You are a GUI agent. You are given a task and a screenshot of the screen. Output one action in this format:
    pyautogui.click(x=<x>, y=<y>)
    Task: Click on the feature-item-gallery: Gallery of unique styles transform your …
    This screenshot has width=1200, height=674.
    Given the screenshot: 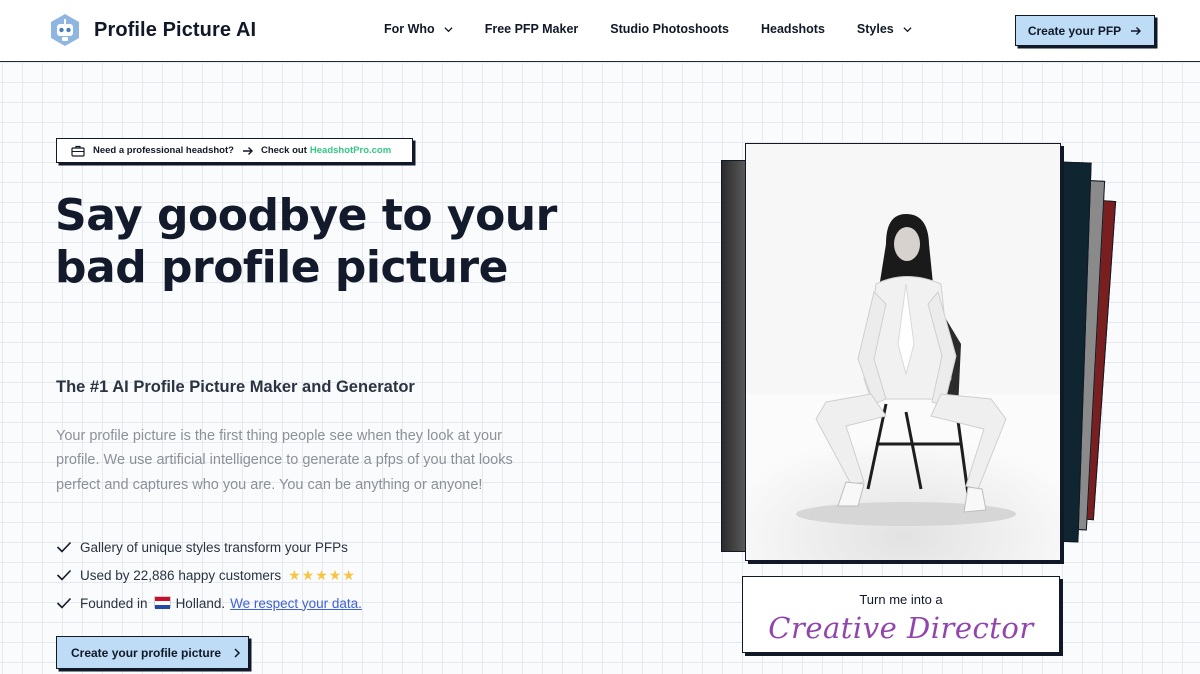 What is the action you would take?
    pyautogui.click(x=209, y=547)
    